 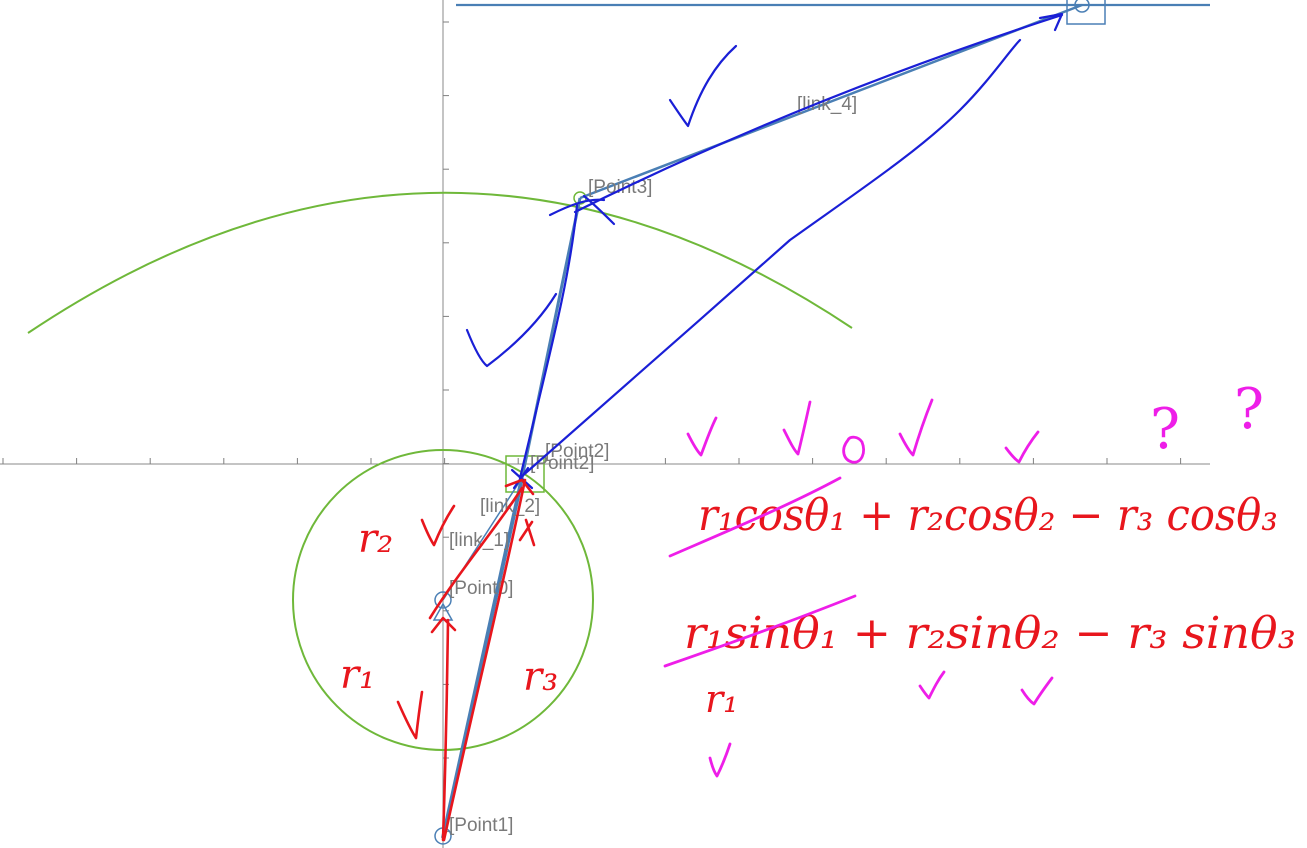 What do you see at coordinates (375, 539) in the screenshot?
I see `annotation-r2-circle: r₂` at bounding box center [375, 539].